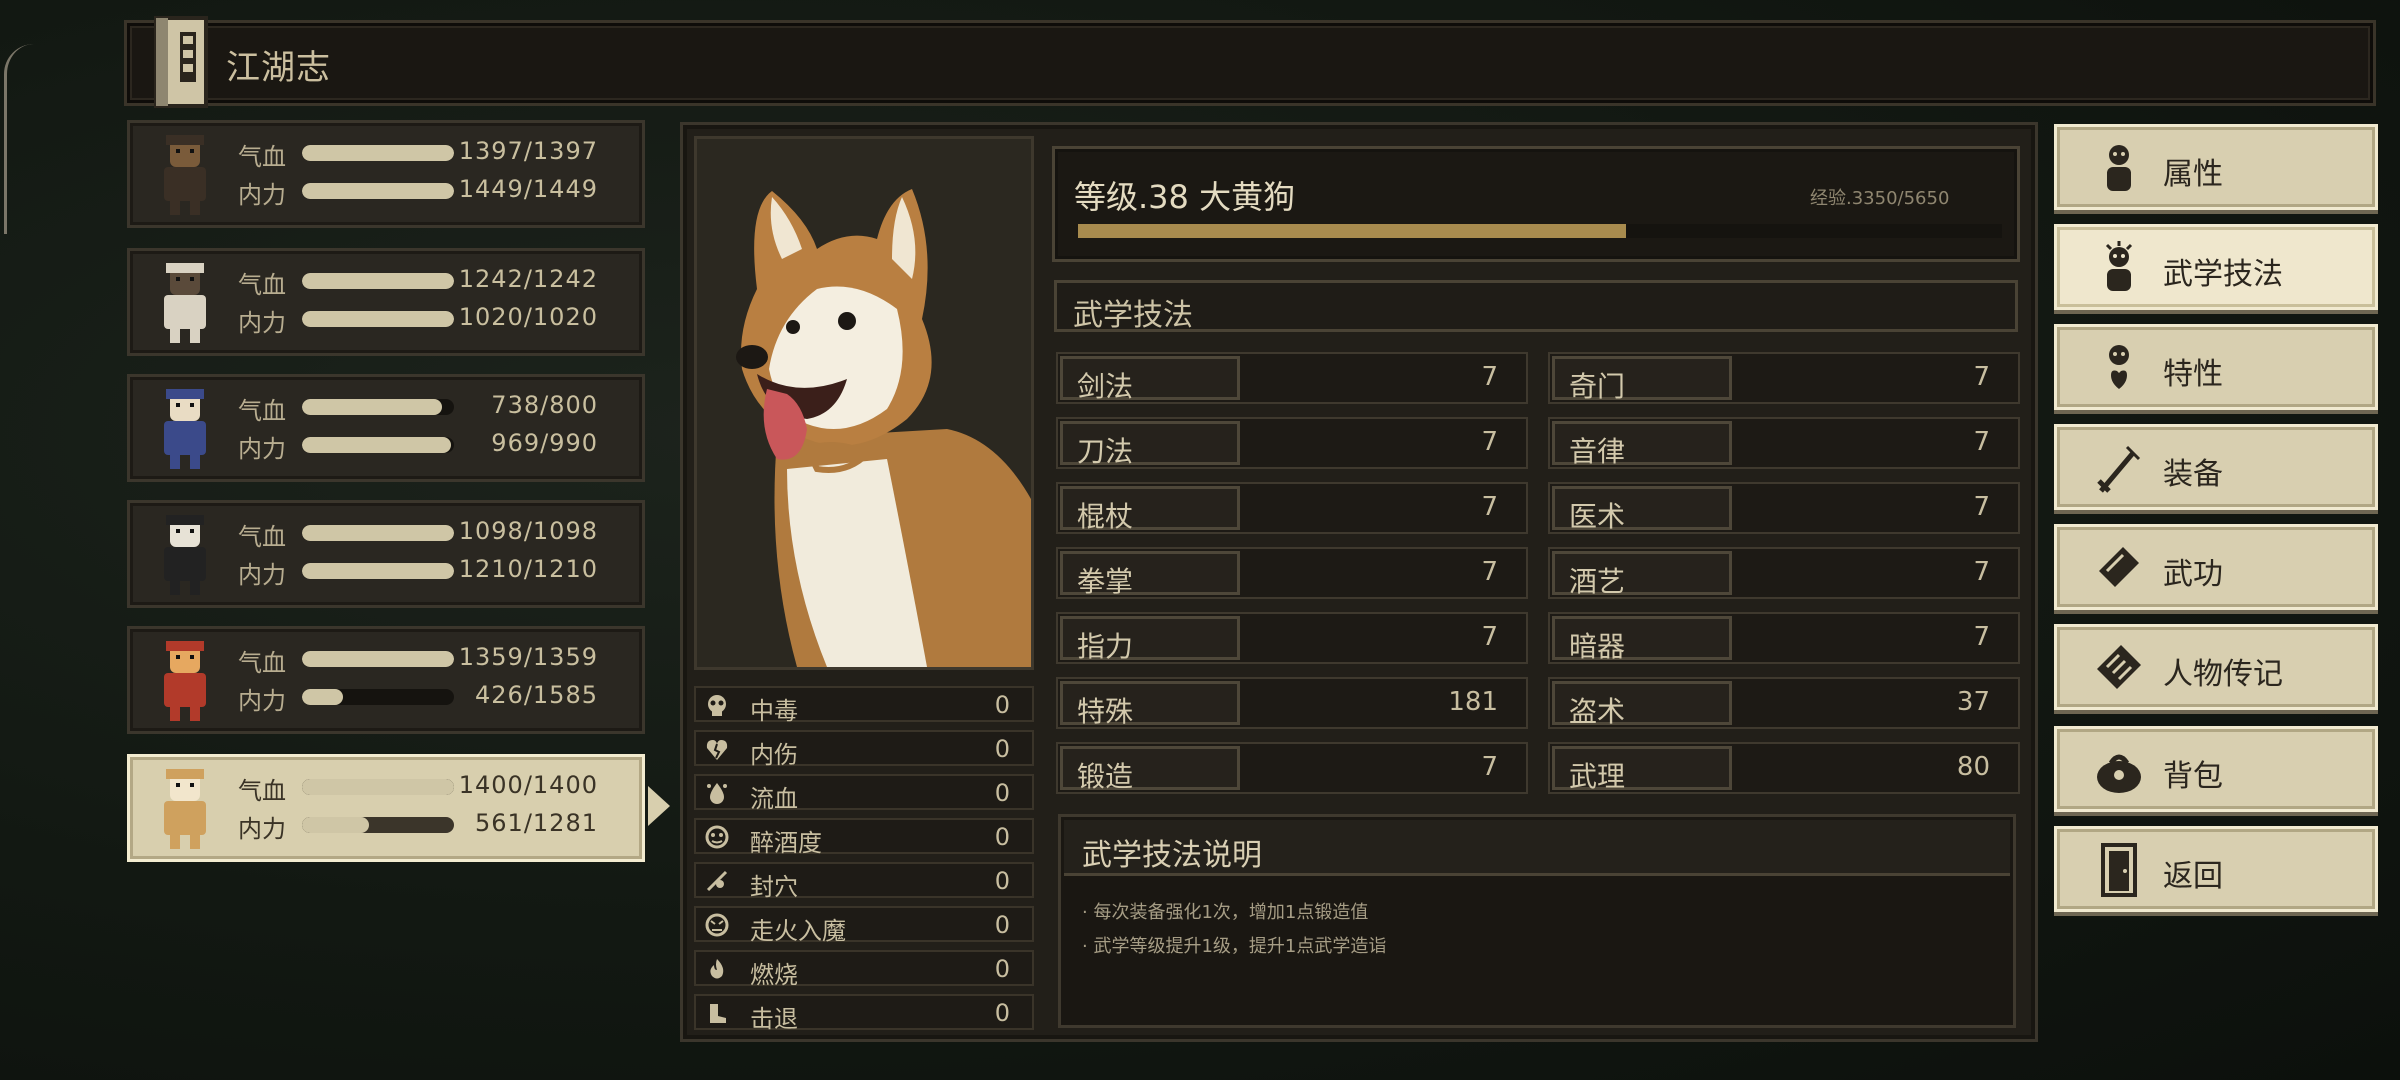  What do you see at coordinates (1597, 646) in the screenshot?
I see `skill-name: 暗器` at bounding box center [1597, 646].